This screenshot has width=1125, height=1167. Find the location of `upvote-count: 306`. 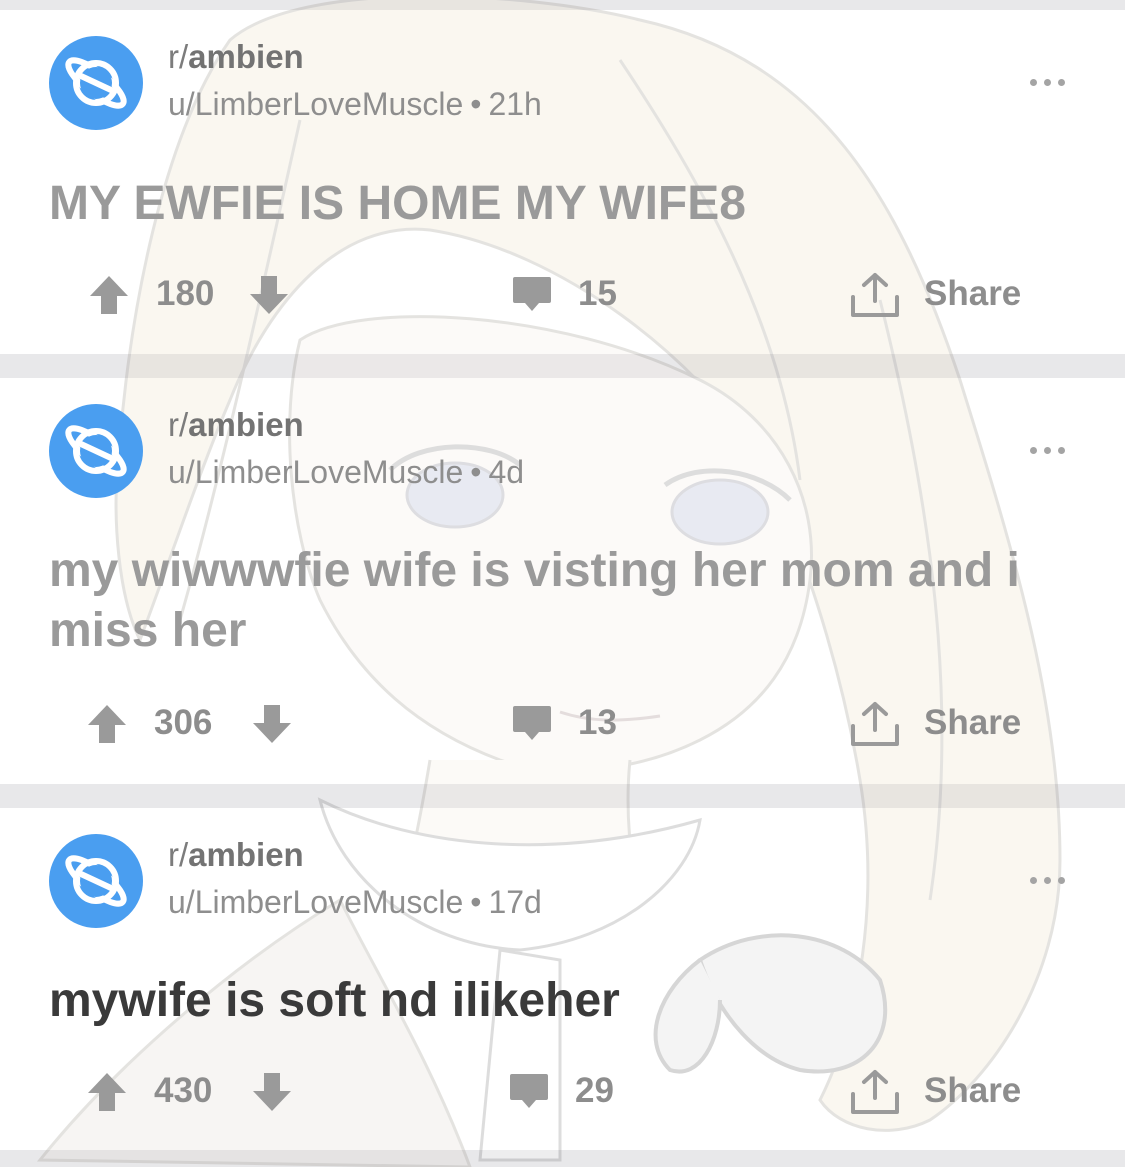

upvote-count: 306 is located at coordinates (183, 722).